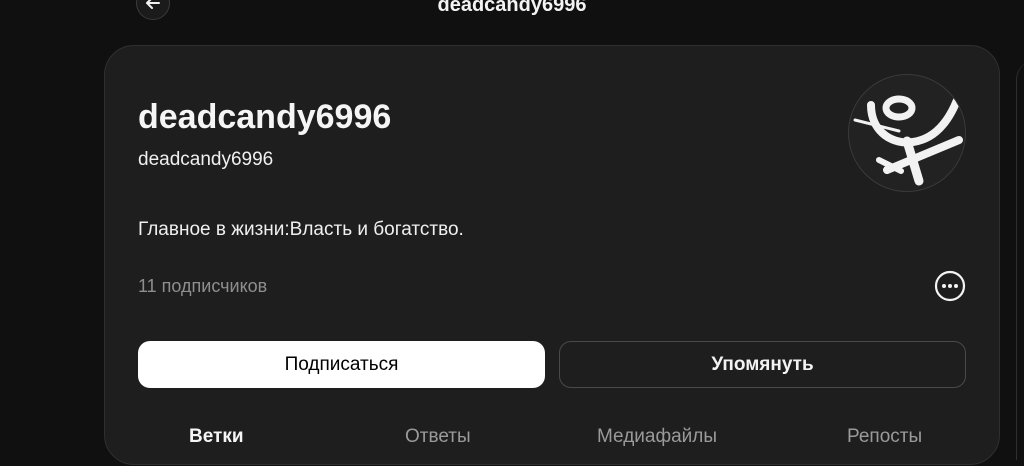 This screenshot has width=1024, height=466. I want to click on profile-display-name: deadcandy6996, so click(265, 117).